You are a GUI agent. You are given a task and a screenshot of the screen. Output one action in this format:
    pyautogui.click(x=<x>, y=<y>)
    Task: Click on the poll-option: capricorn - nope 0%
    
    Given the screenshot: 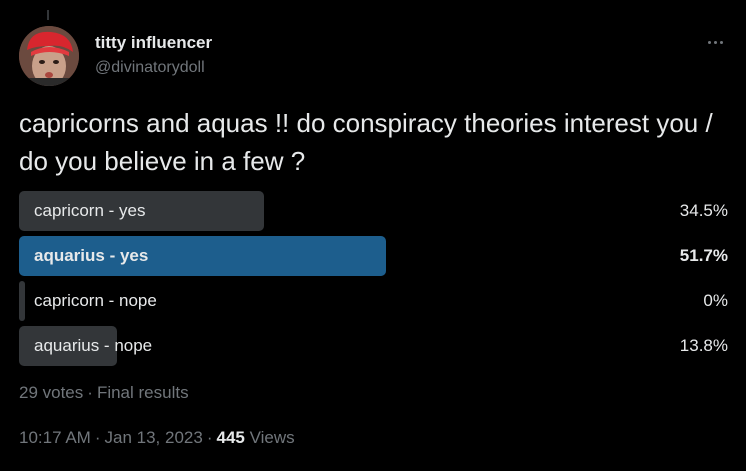 What is the action you would take?
    pyautogui.click(x=373, y=301)
    